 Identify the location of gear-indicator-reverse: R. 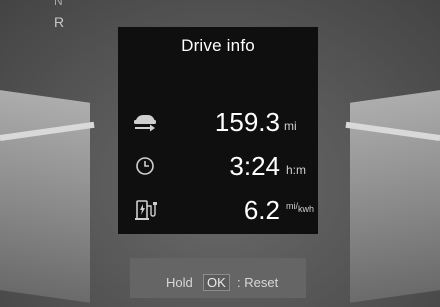
(59, 22).